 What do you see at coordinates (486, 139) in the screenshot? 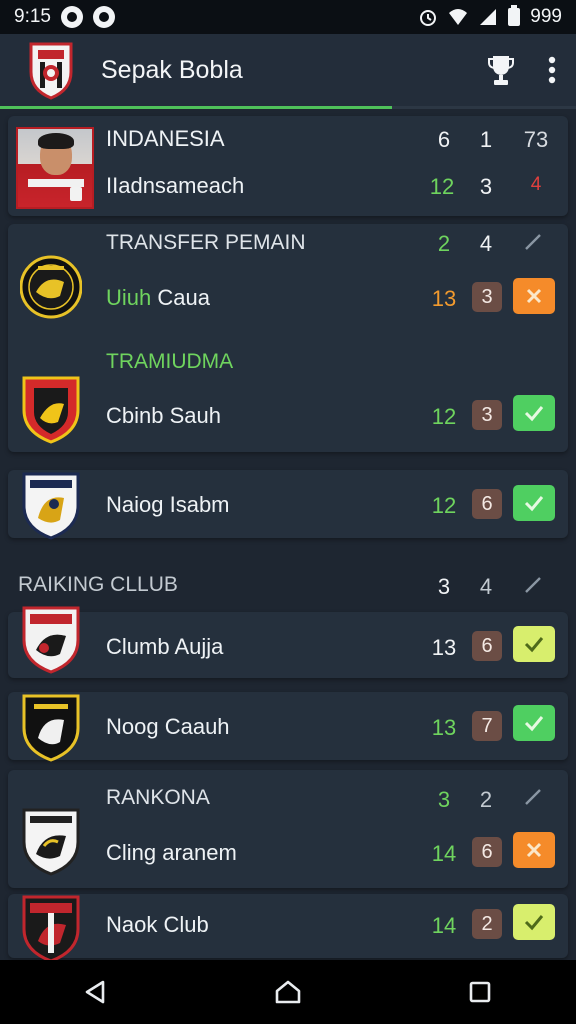
I see `stat-draws: 1` at bounding box center [486, 139].